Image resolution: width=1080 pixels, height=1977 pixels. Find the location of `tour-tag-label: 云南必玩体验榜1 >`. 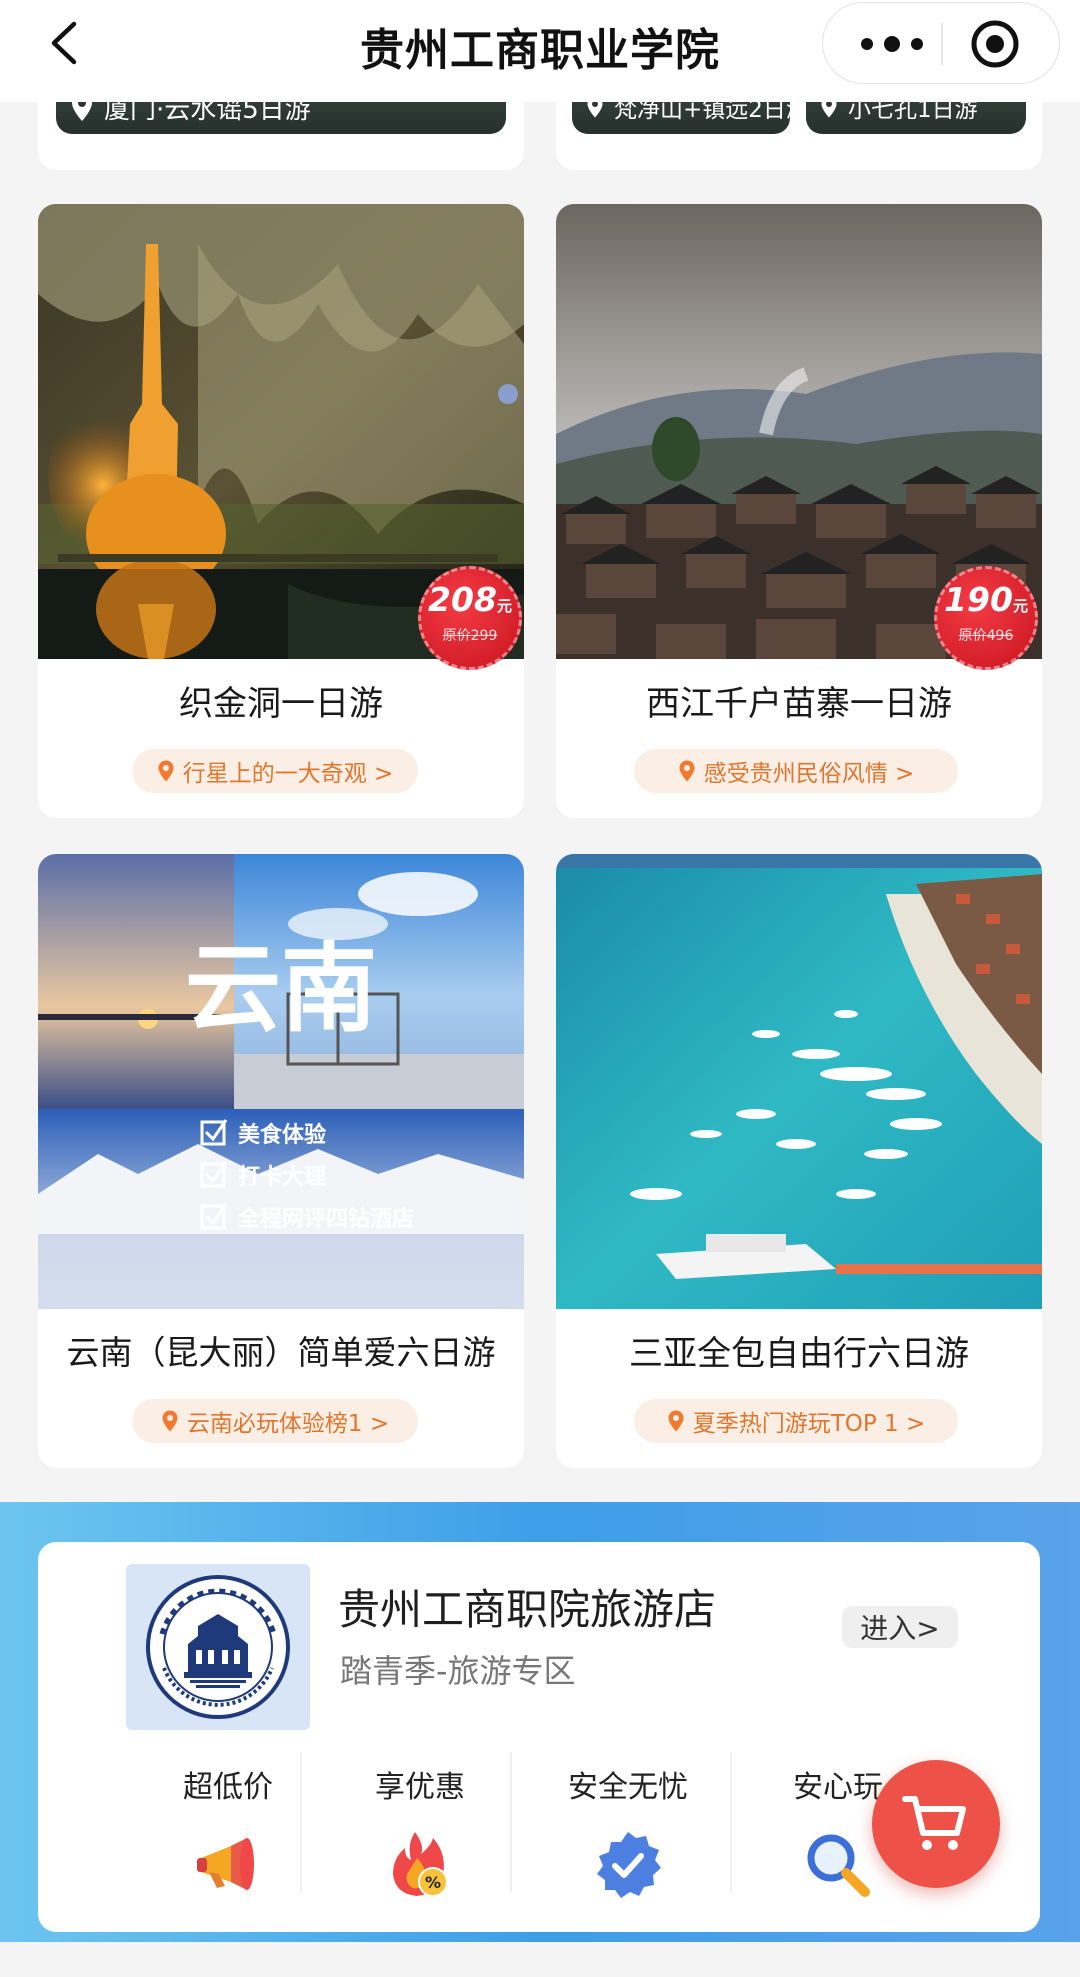

tour-tag-label: 云南必玩体验榜1 > is located at coordinates (288, 1424).